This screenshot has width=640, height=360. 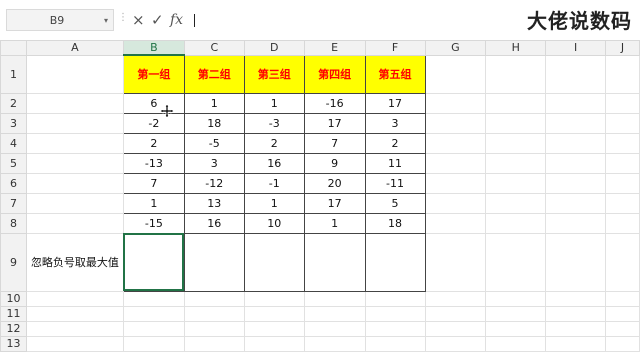 What do you see at coordinates (157, 20) in the screenshot?
I see `enter-icon: ✓` at bounding box center [157, 20].